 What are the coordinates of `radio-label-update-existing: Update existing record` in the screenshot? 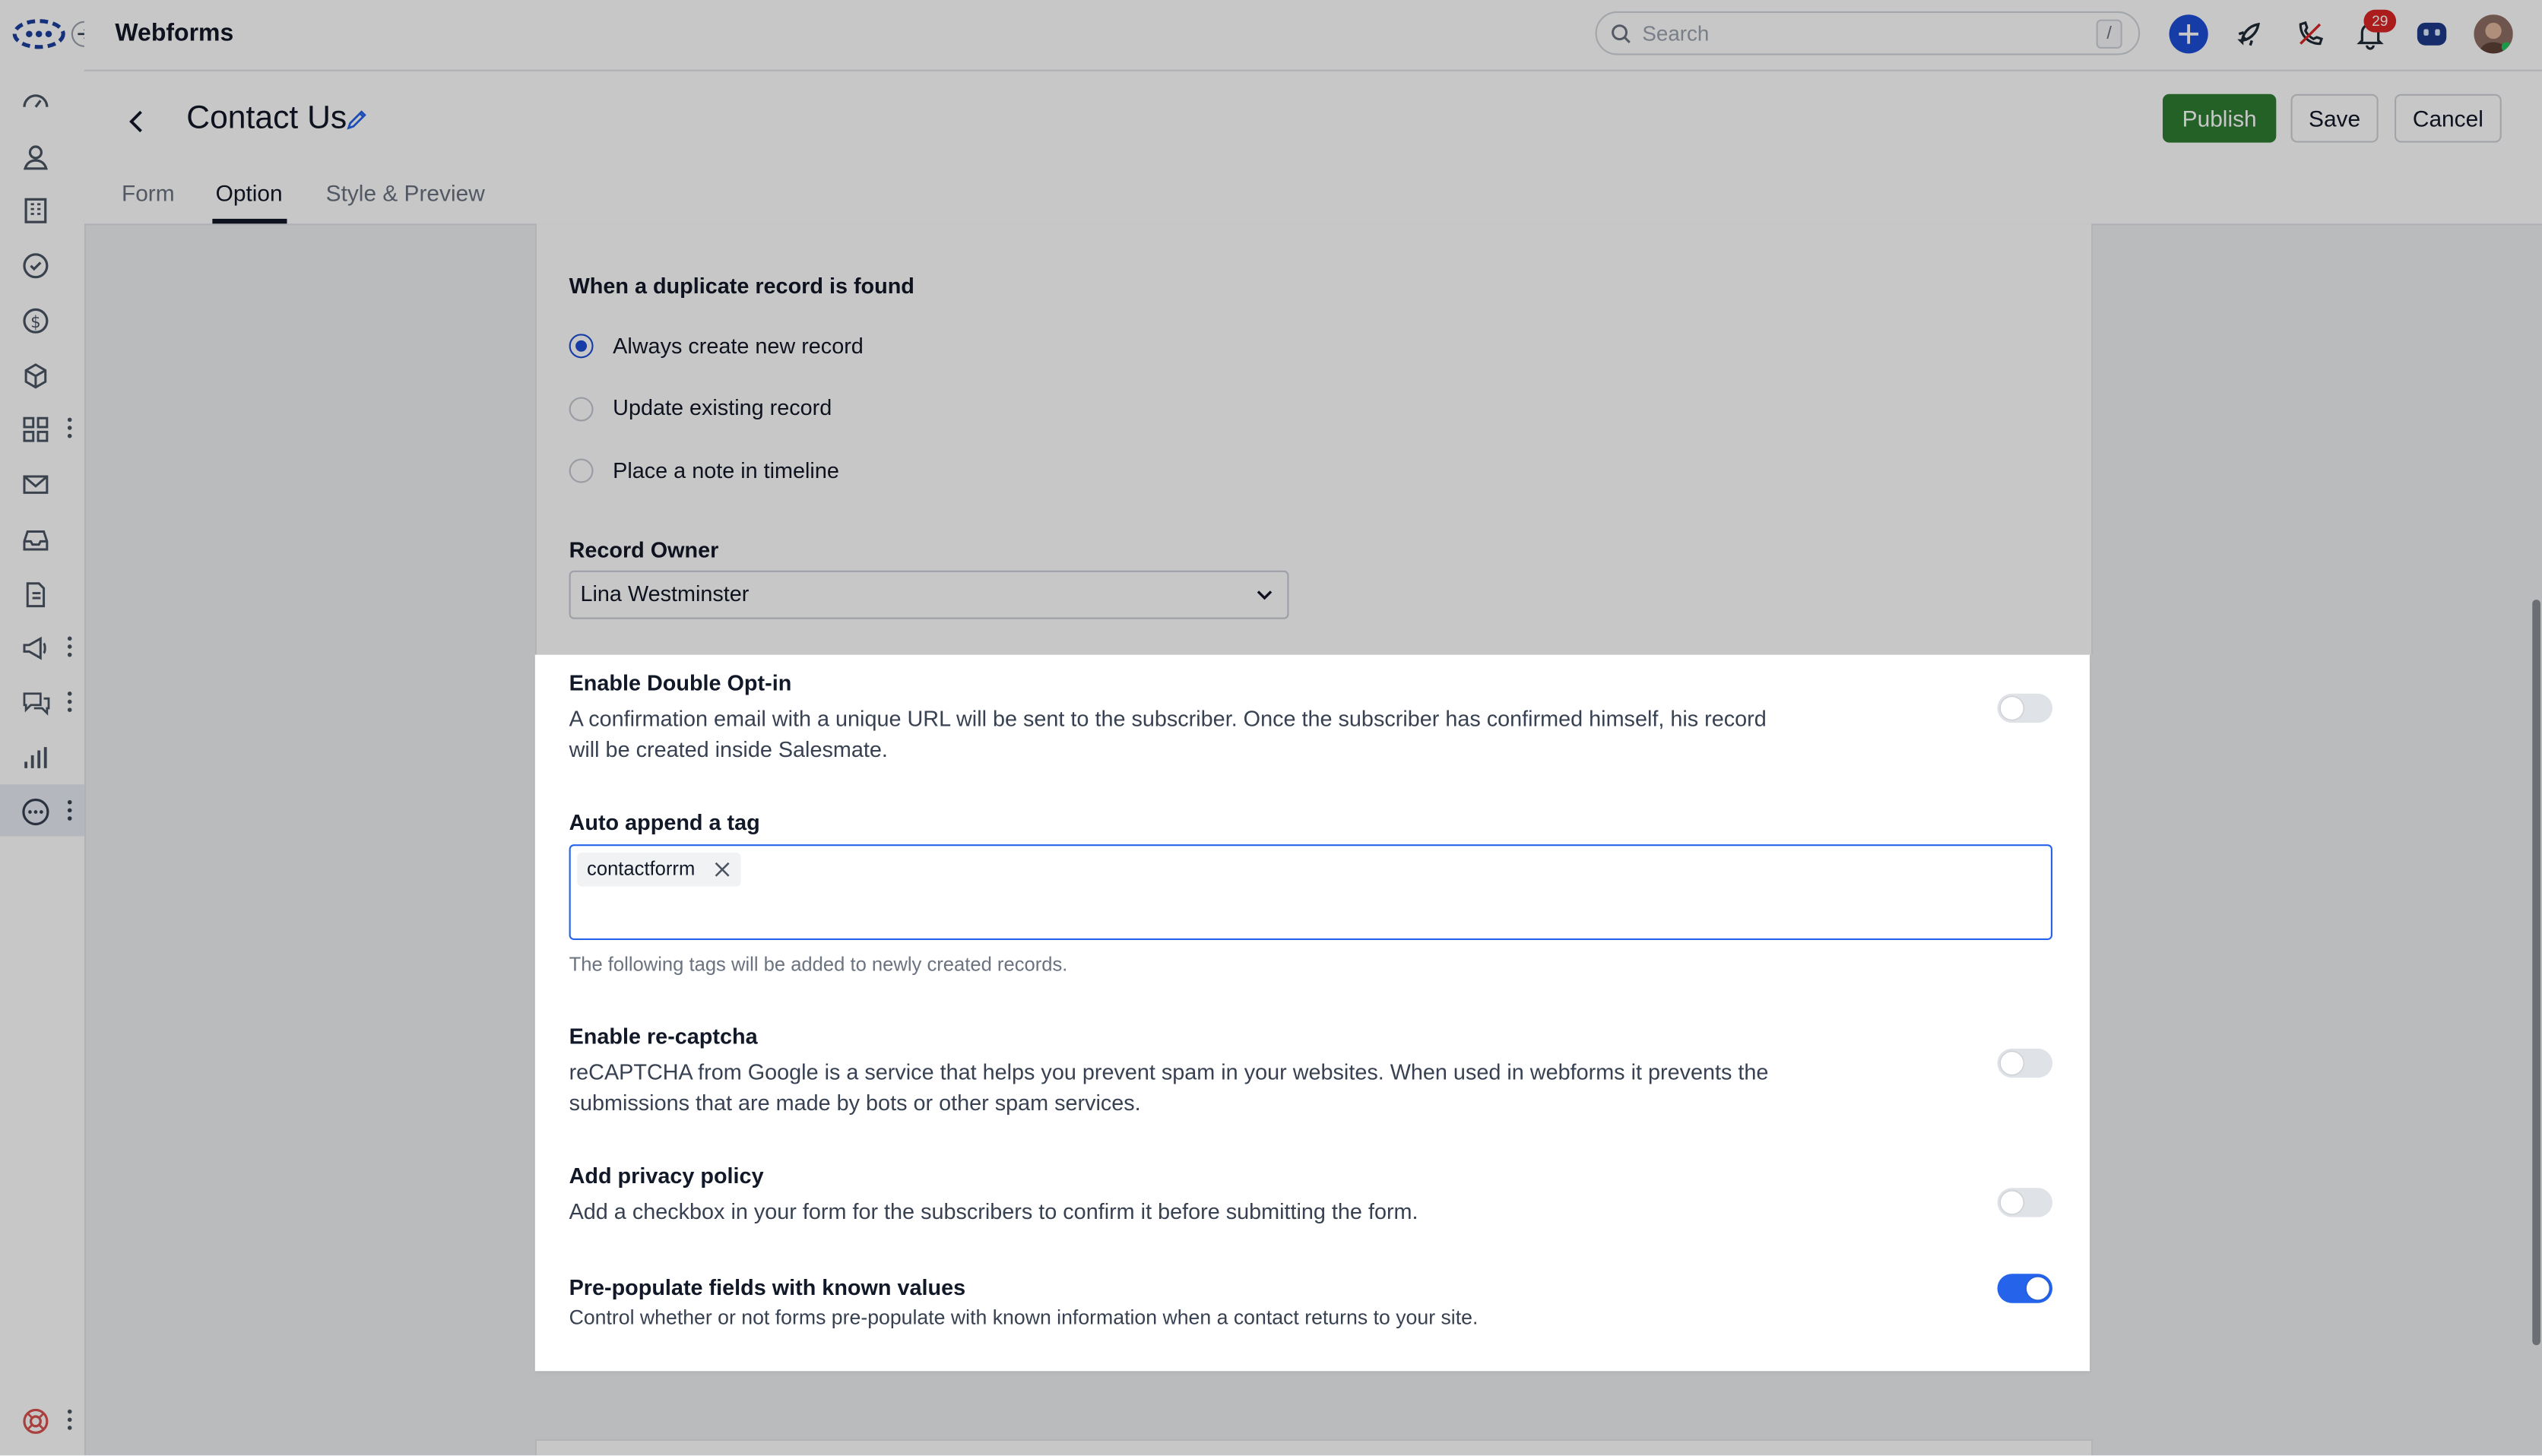 It's located at (722, 407).